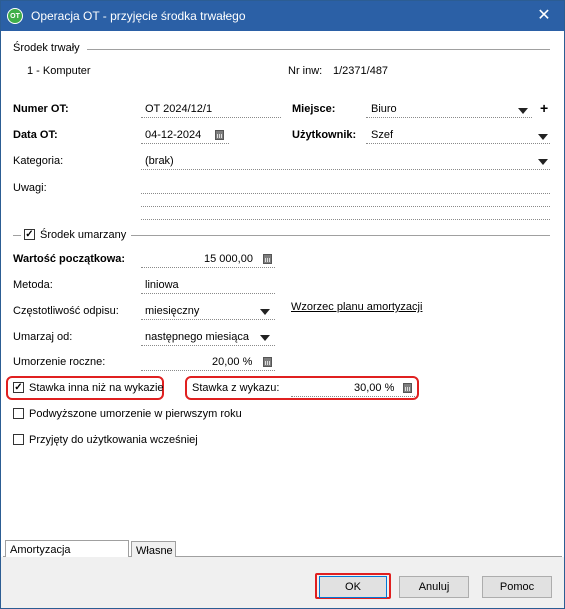 The width and height of the screenshot is (565, 609). What do you see at coordinates (517, 587) in the screenshot?
I see `help-button: Pomoc` at bounding box center [517, 587].